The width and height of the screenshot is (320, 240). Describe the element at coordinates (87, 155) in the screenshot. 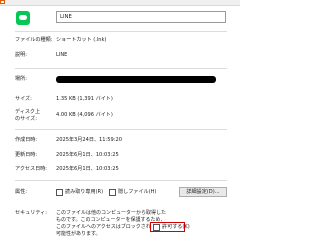

I see `modified-value: 2025年6月1日、10:03:25` at that location.